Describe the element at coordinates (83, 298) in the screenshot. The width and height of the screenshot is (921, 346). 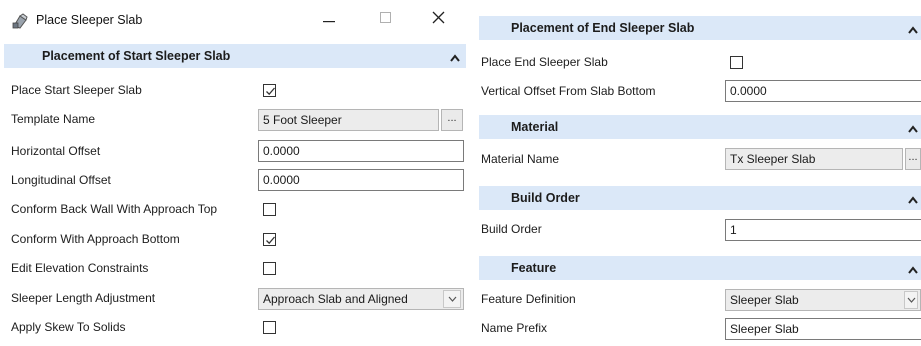
I see `sleeper-length-label: Sleeper Length Adjustment` at that location.